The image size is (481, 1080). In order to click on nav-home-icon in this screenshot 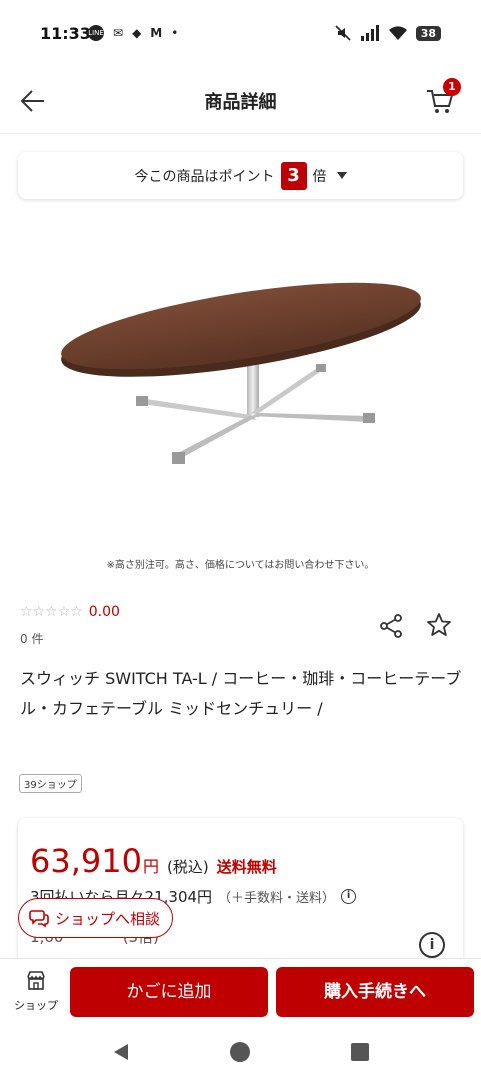, I will do `click(240, 1052)`.